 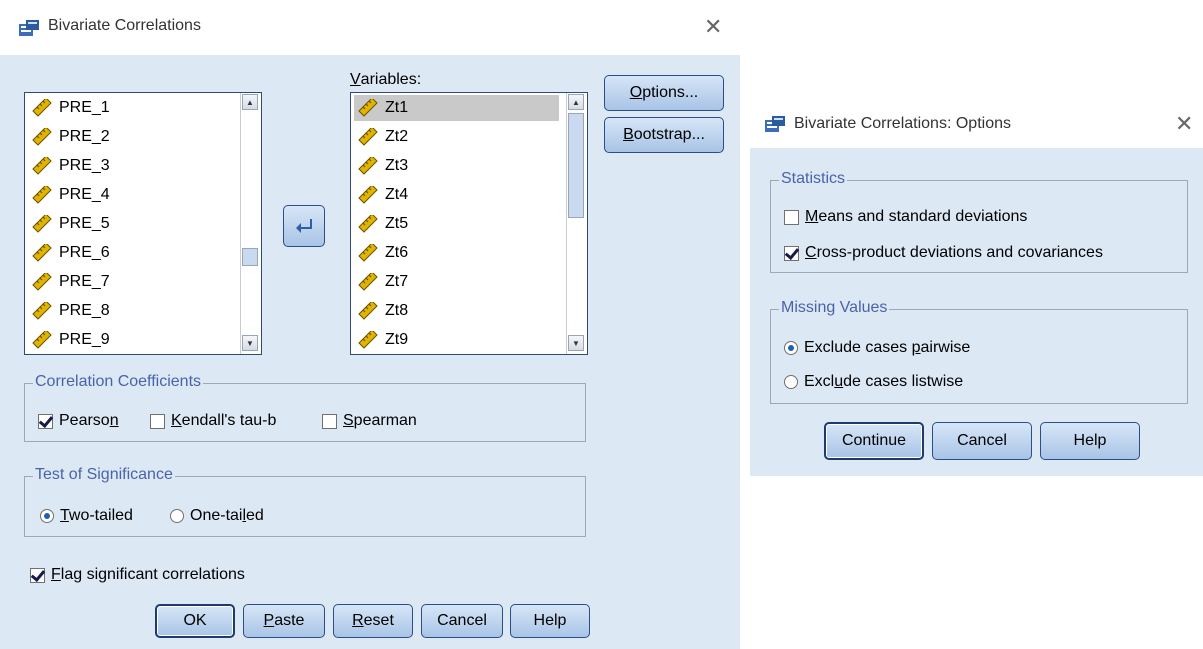 I want to click on spearman-checkbox: Spearman, so click(x=369, y=421).